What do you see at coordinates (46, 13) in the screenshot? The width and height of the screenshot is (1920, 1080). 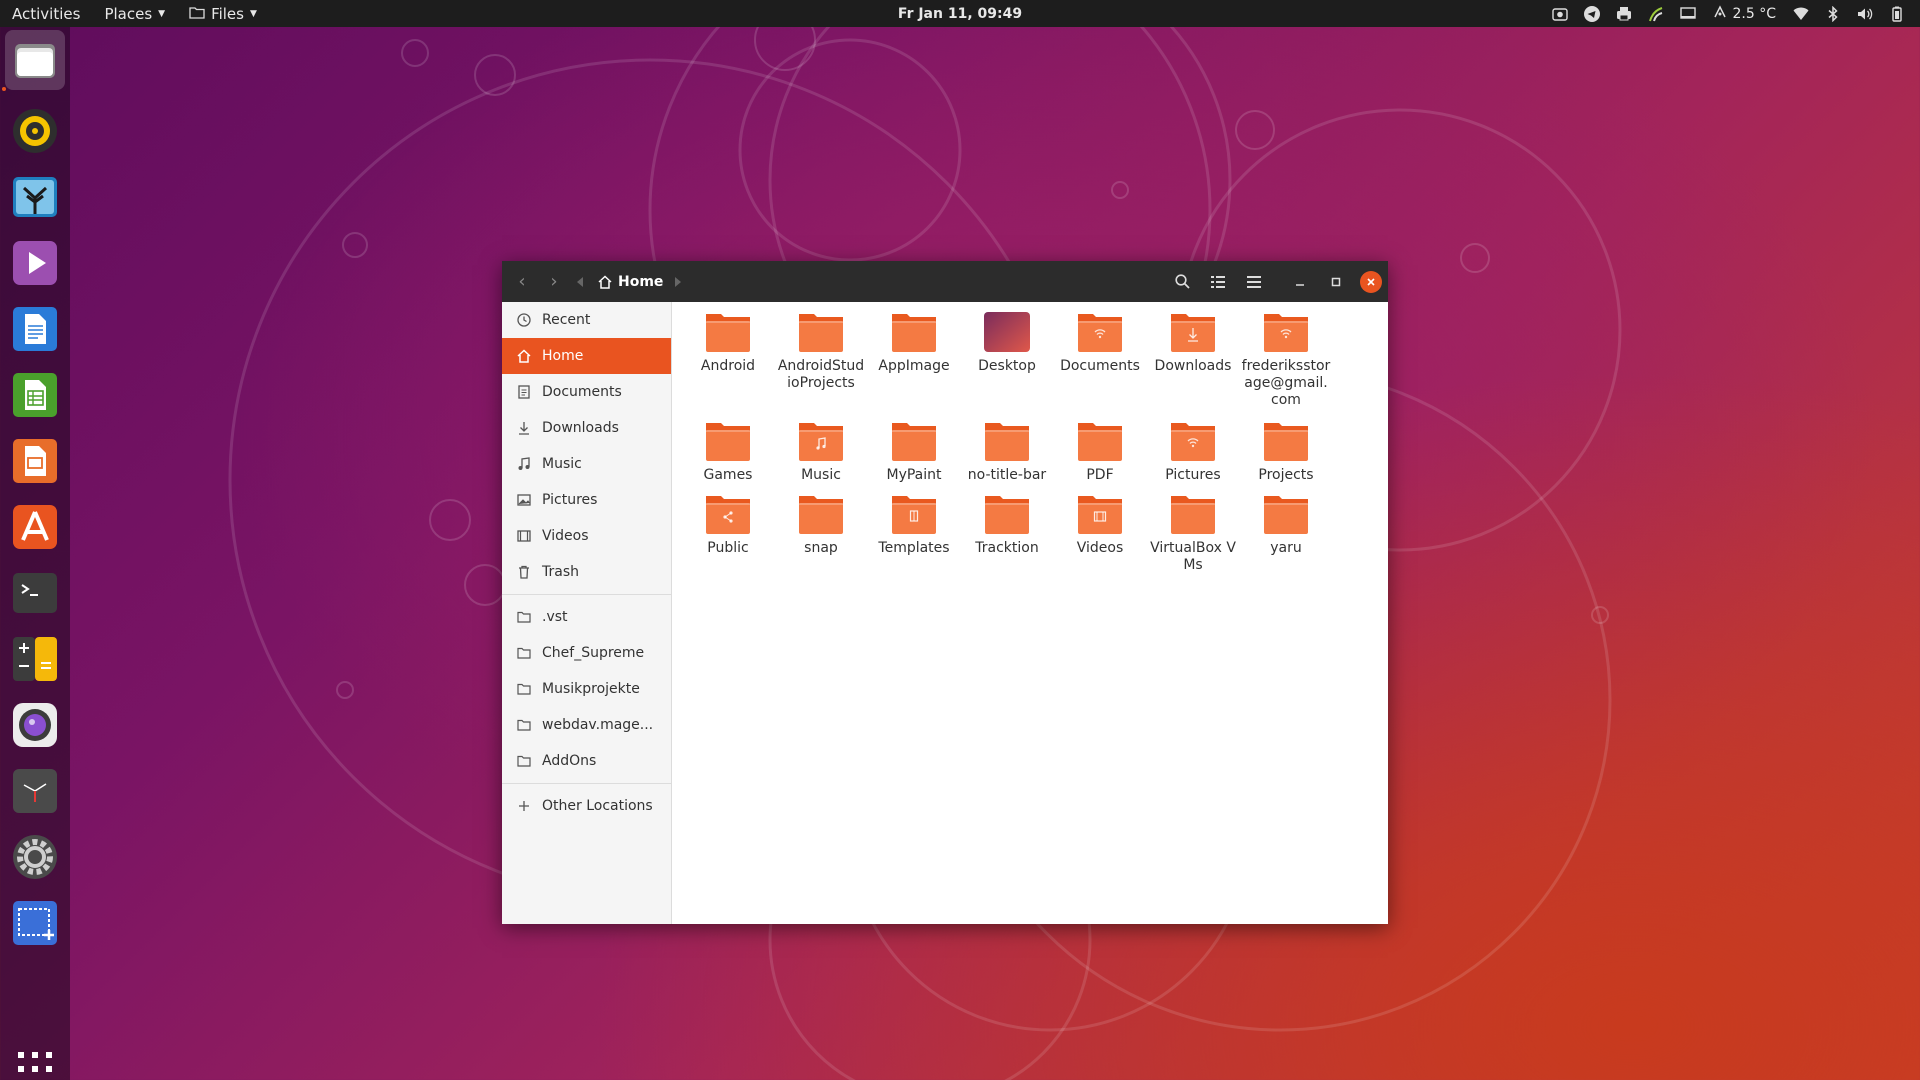 I see `activities-button: Activities` at bounding box center [46, 13].